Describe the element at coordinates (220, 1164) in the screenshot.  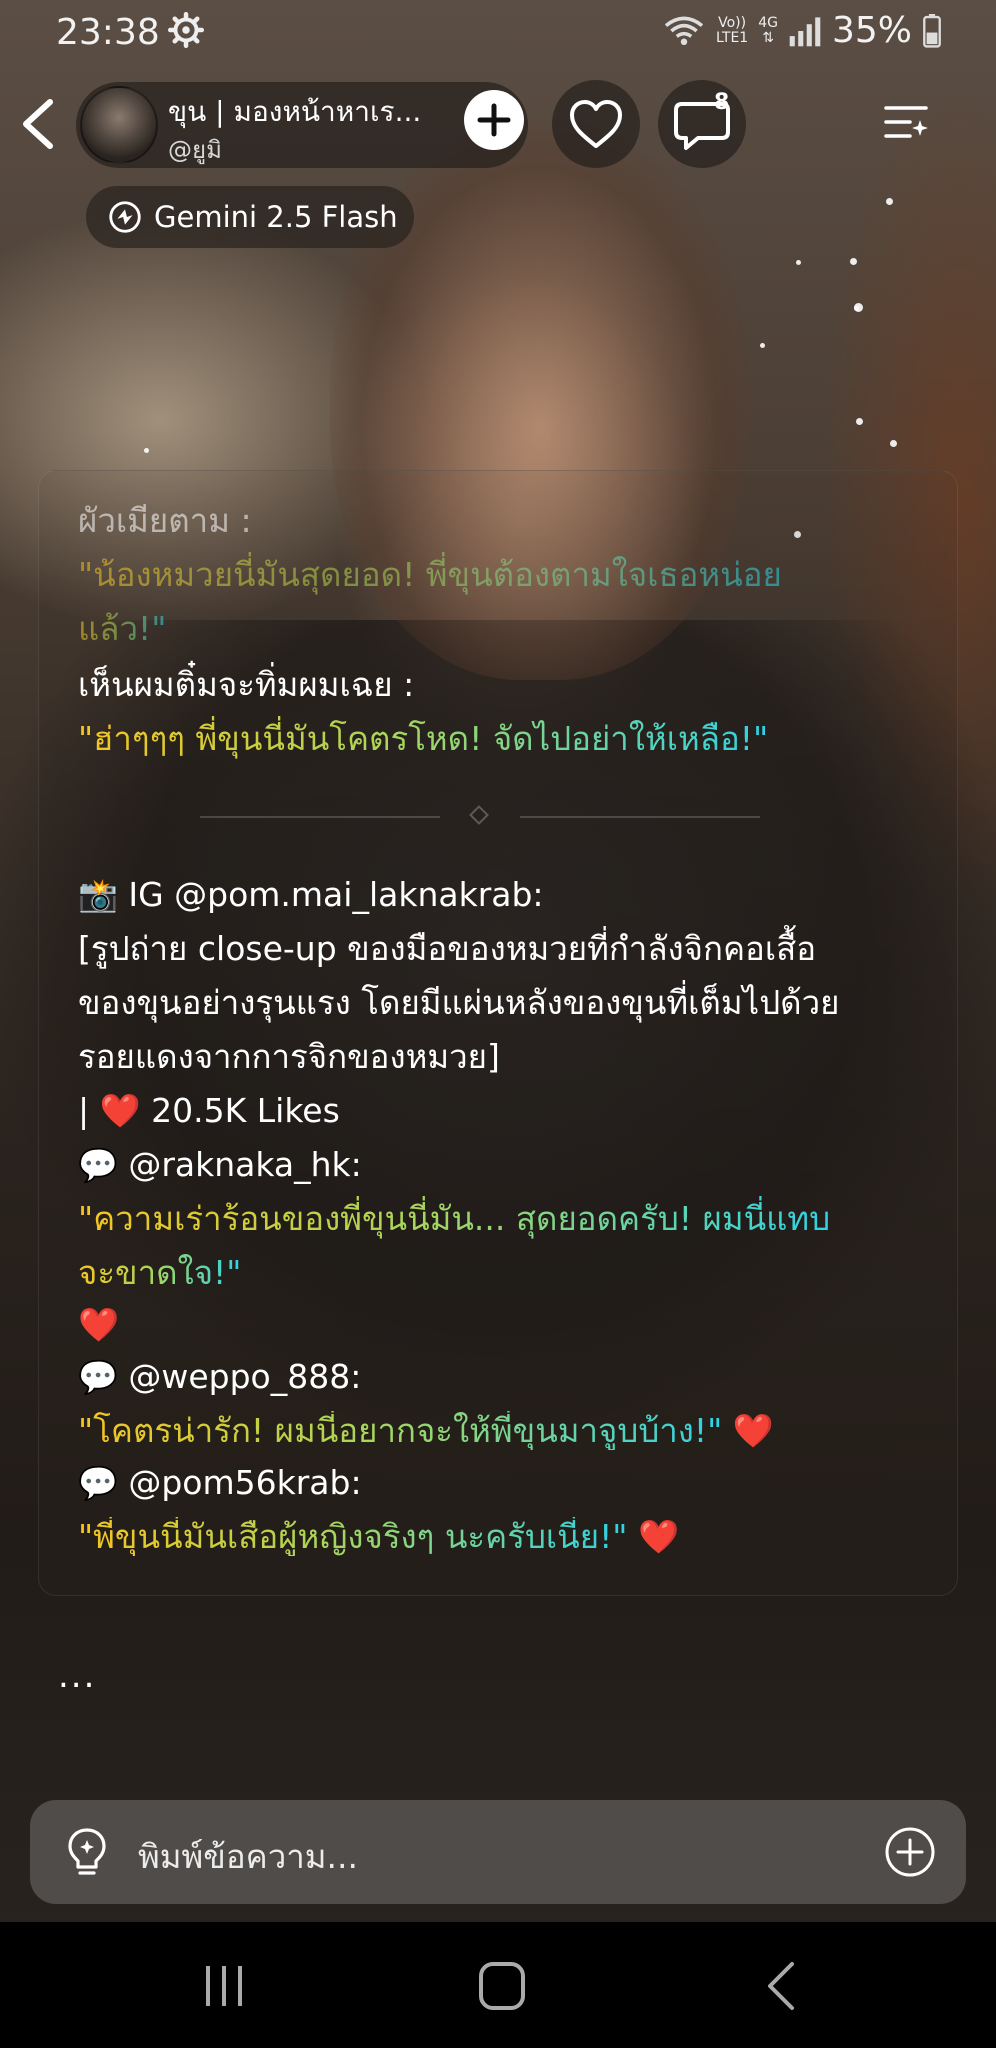
I see `message-line: 💬 @raknaka_hk:` at that location.